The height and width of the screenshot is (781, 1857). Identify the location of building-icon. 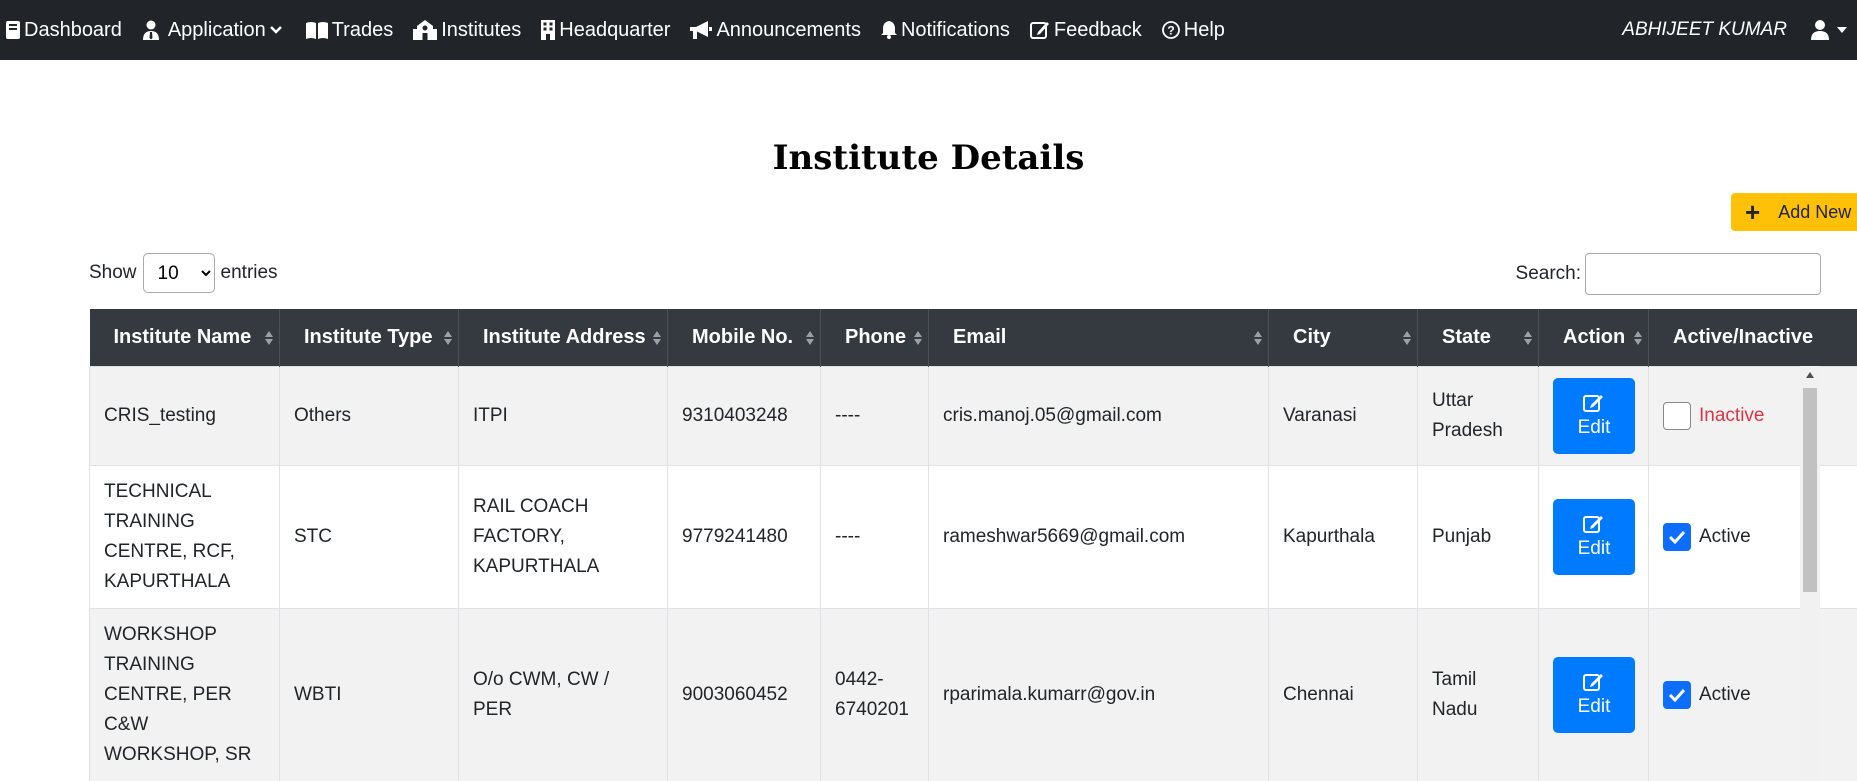
(548, 30).